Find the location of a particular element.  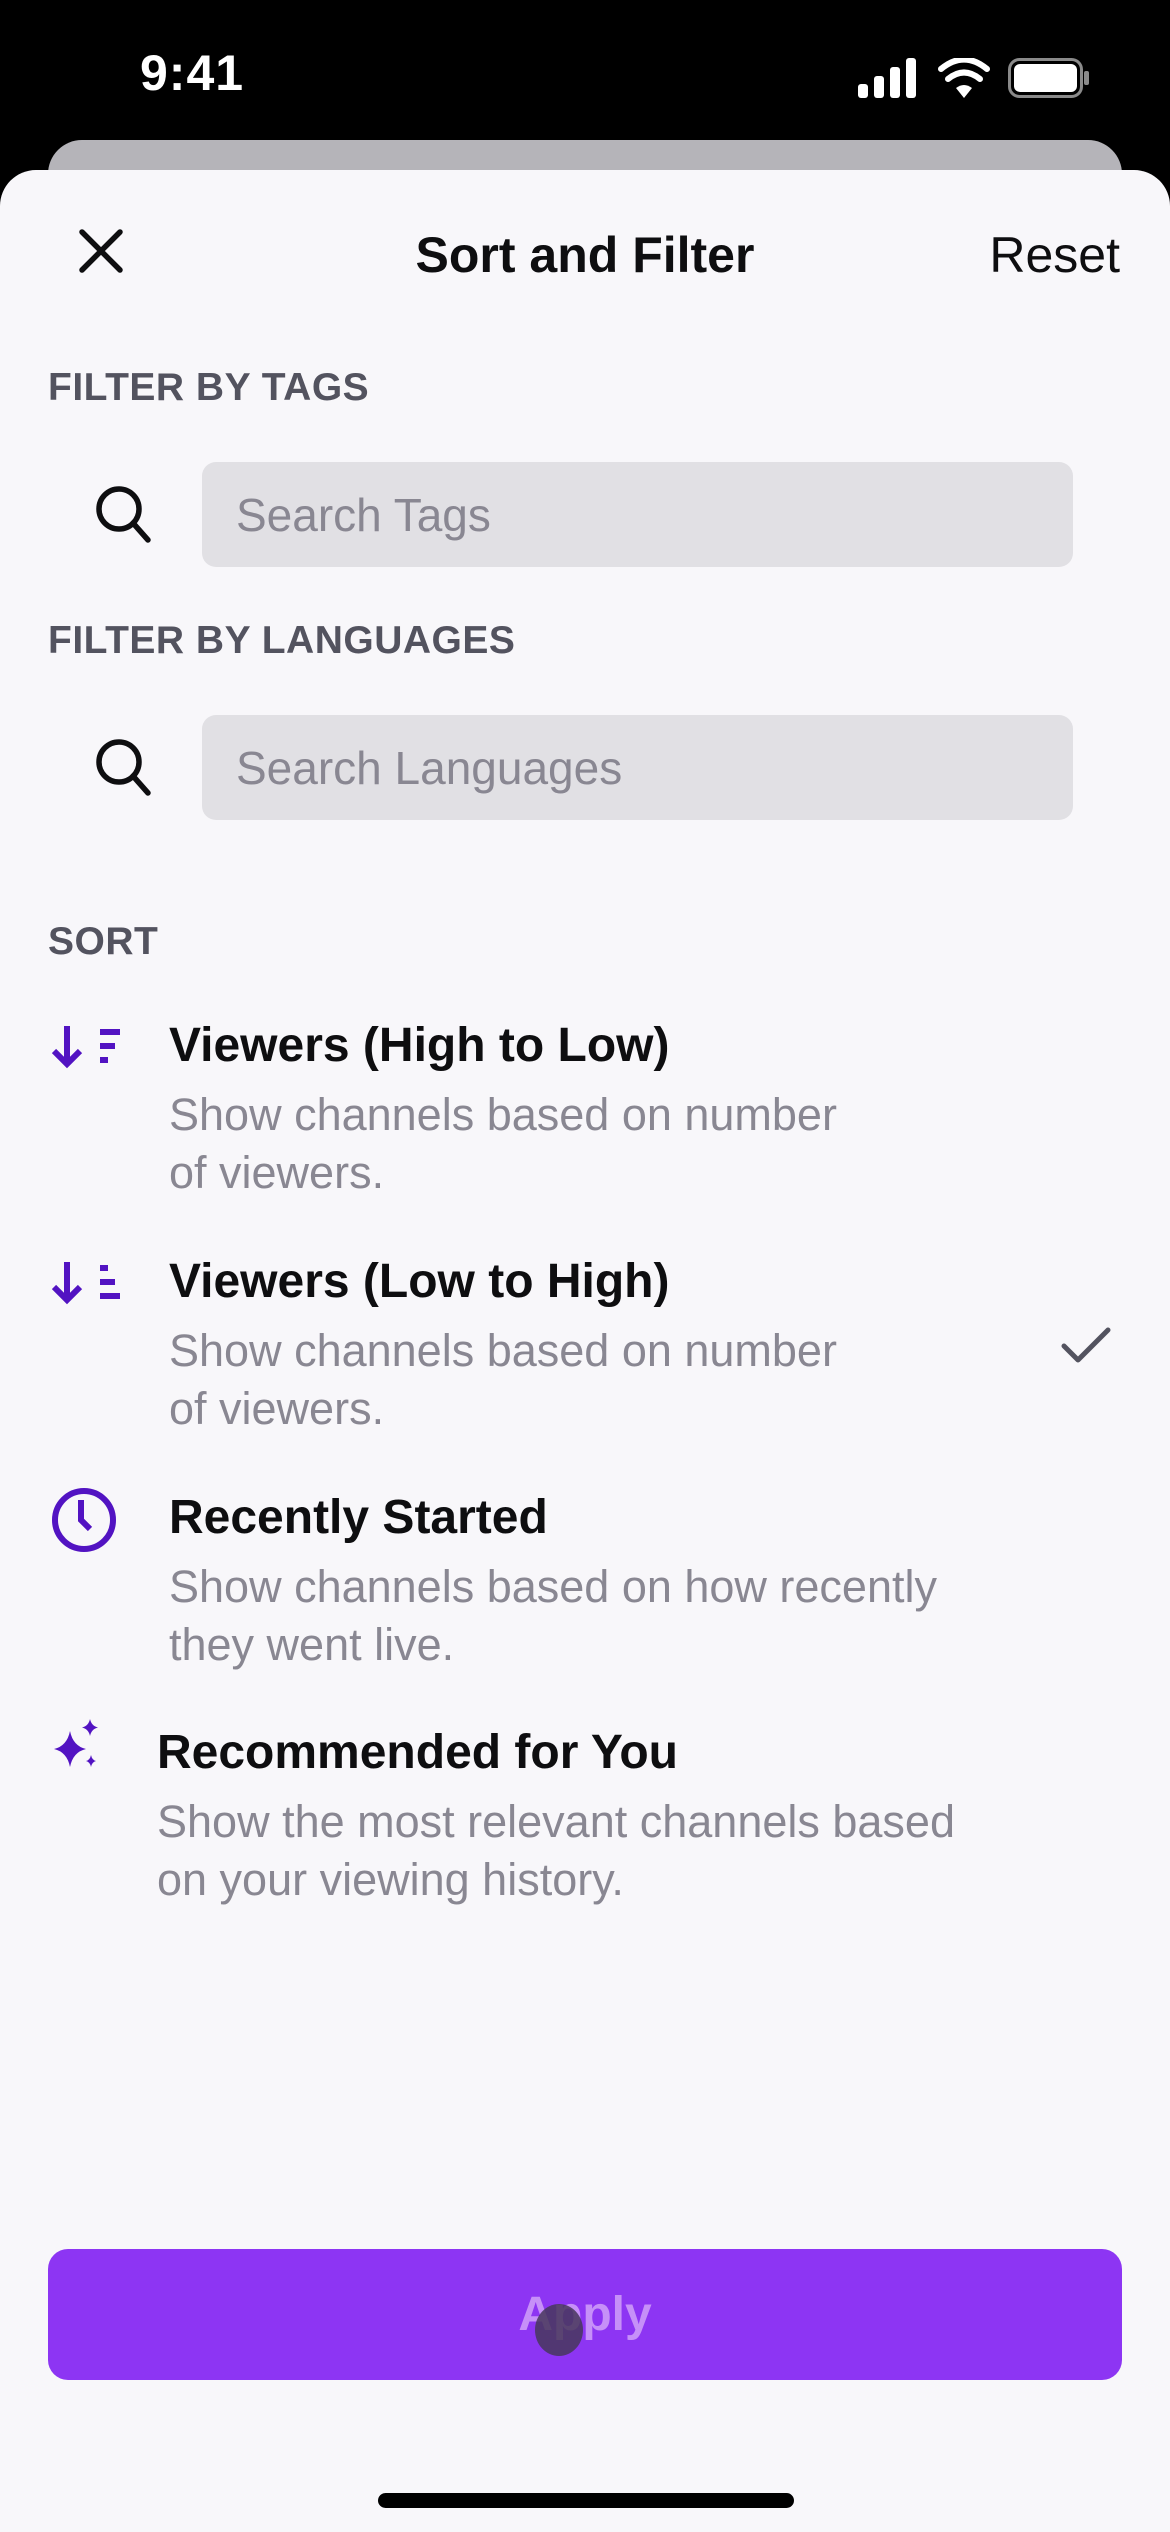

description-line: Show channels based on how recently is located at coordinates (553, 1586).